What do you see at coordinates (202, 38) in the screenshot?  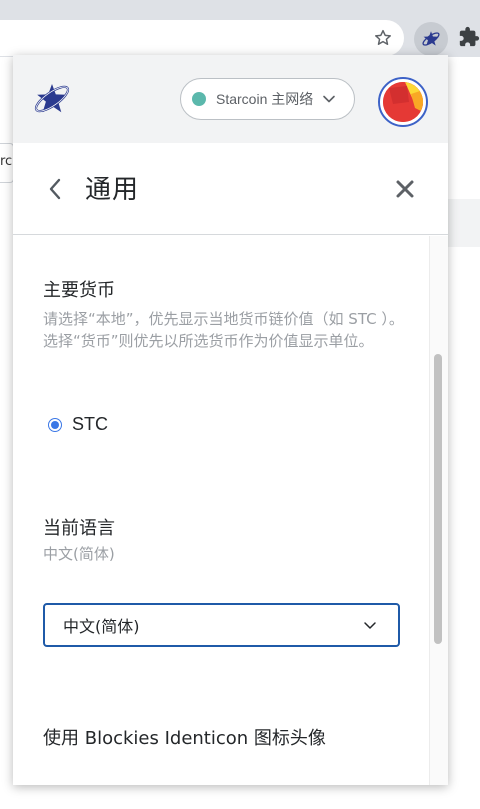 I see `address-bar` at bounding box center [202, 38].